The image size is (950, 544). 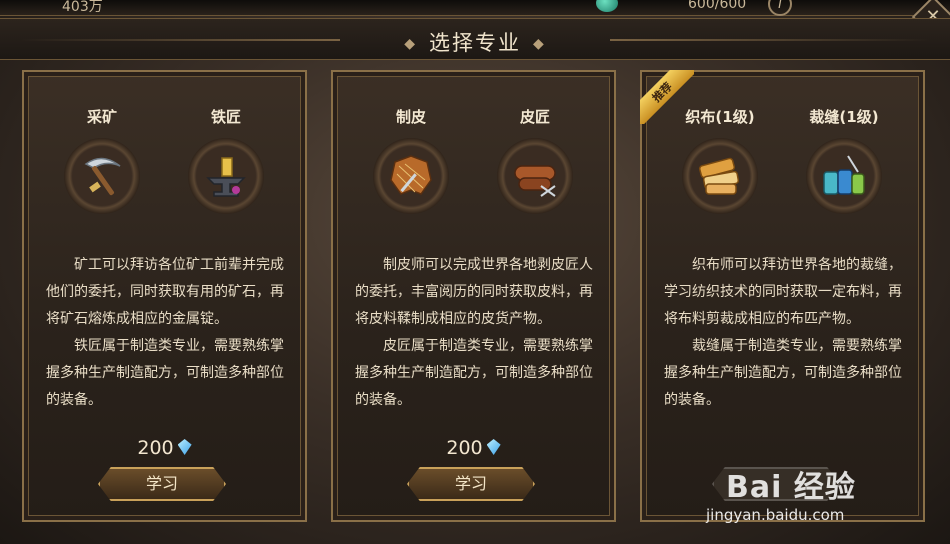 I want to click on profession-skinning: 制皮, so click(x=411, y=160).